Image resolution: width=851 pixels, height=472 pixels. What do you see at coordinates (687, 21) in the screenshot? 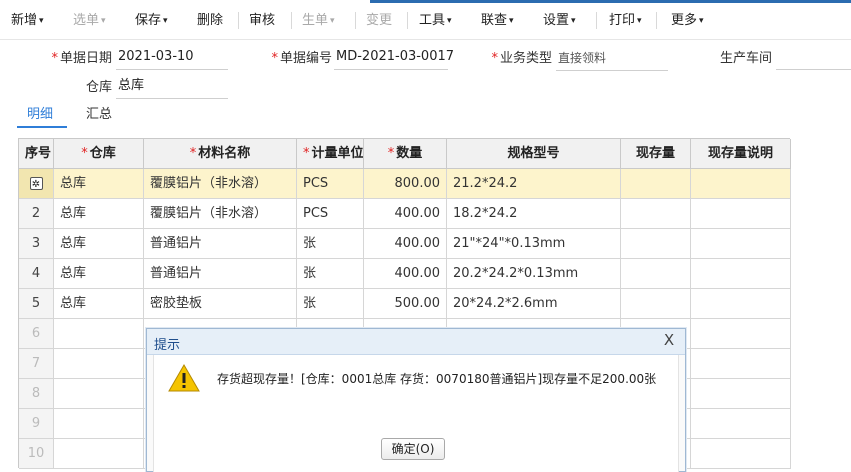
I see `more-menu-button: 更多 ▾` at bounding box center [687, 21].